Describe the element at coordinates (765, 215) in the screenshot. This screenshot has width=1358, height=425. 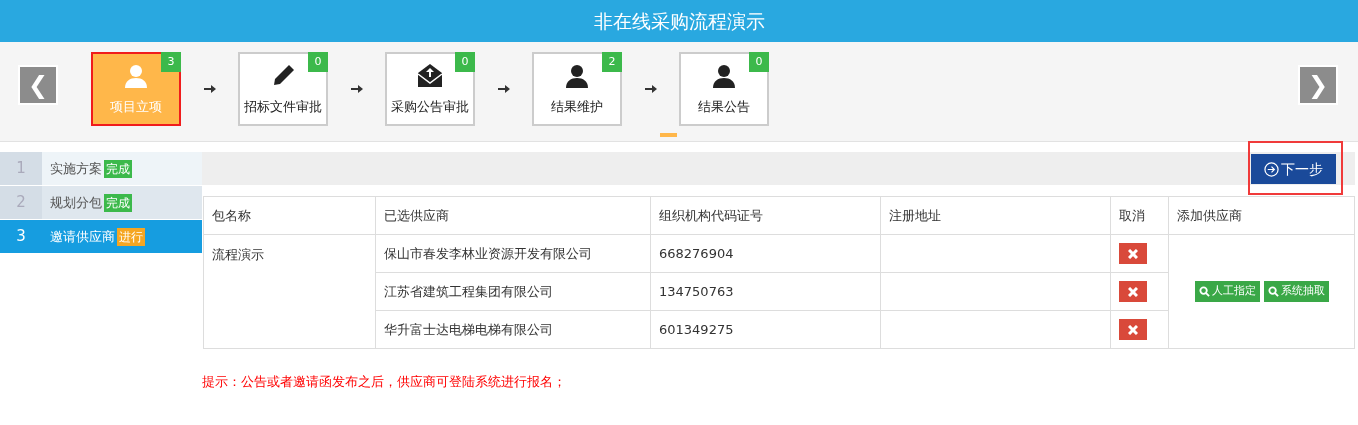
I see `column-header: 组织机构代码证号` at that location.